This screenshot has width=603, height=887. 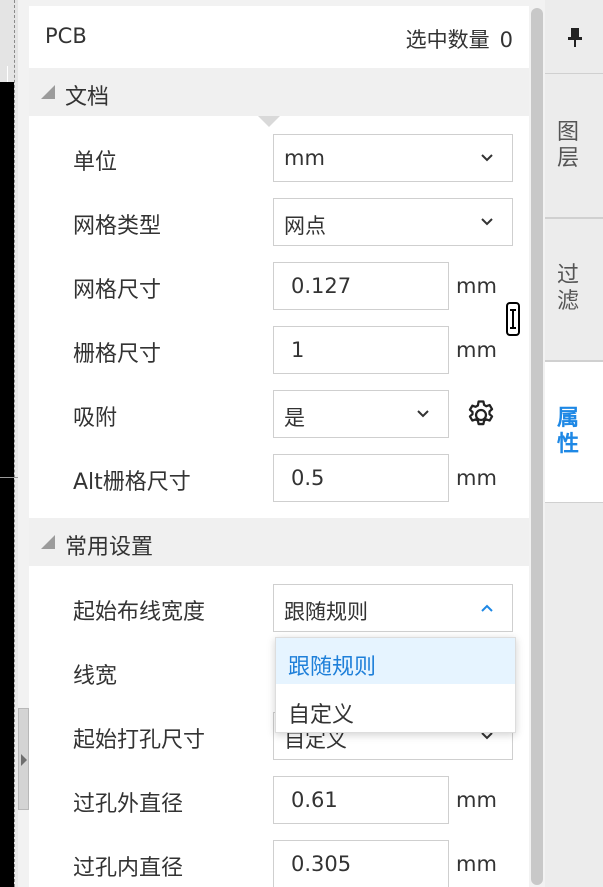 What do you see at coordinates (361, 478) in the screenshot?
I see `alt-snap-size-input: 0.5` at bounding box center [361, 478].